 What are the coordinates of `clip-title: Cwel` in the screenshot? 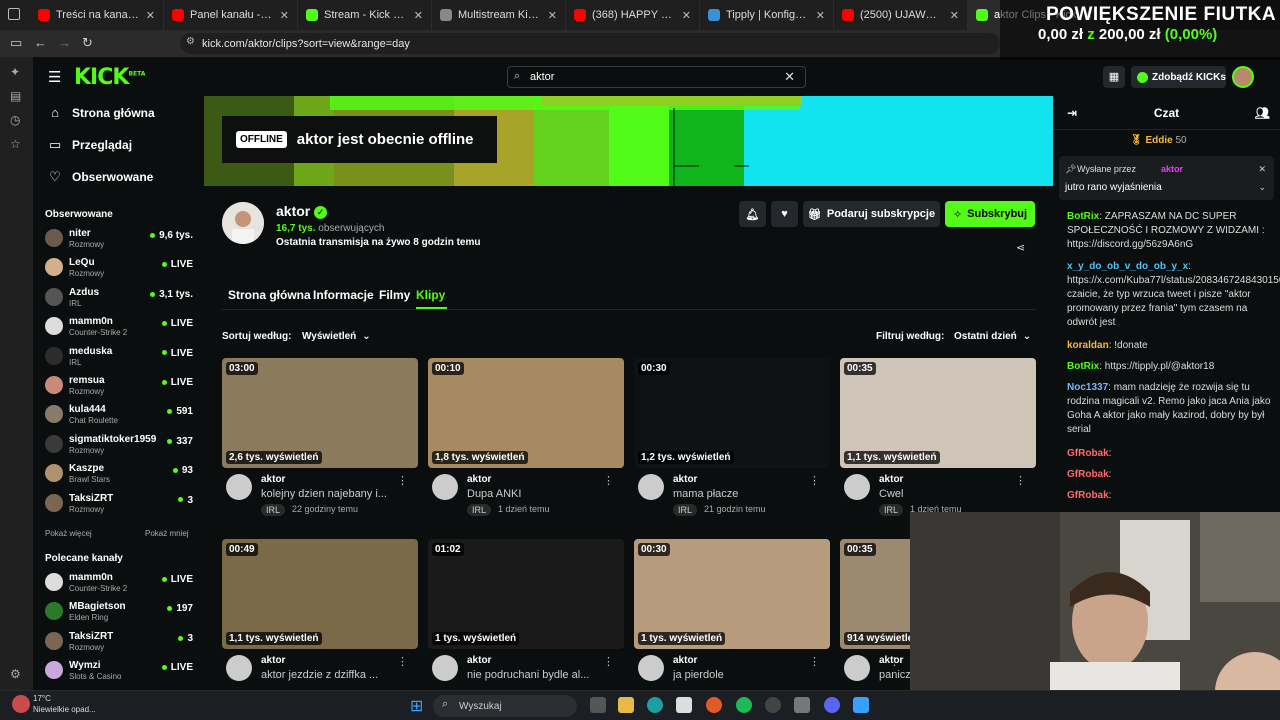 It's located at (946, 494).